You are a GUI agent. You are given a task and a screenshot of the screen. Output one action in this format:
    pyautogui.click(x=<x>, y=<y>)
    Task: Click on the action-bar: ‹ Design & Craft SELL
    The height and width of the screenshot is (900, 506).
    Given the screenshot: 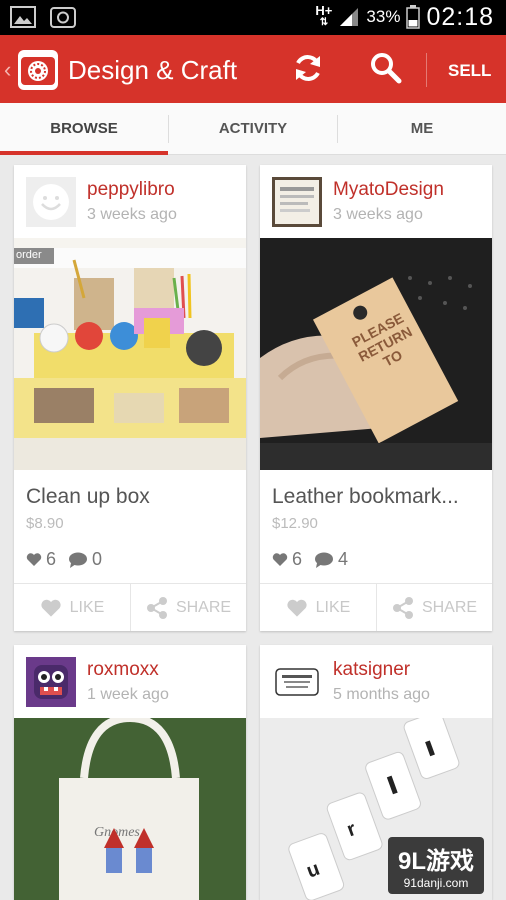 What is the action you would take?
    pyautogui.click(x=253, y=69)
    